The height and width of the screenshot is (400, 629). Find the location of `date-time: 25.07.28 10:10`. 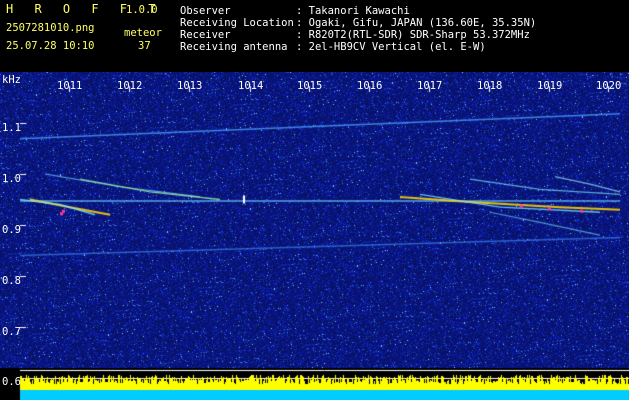

date-time: 25.07.28 10:10 is located at coordinates (50, 46).